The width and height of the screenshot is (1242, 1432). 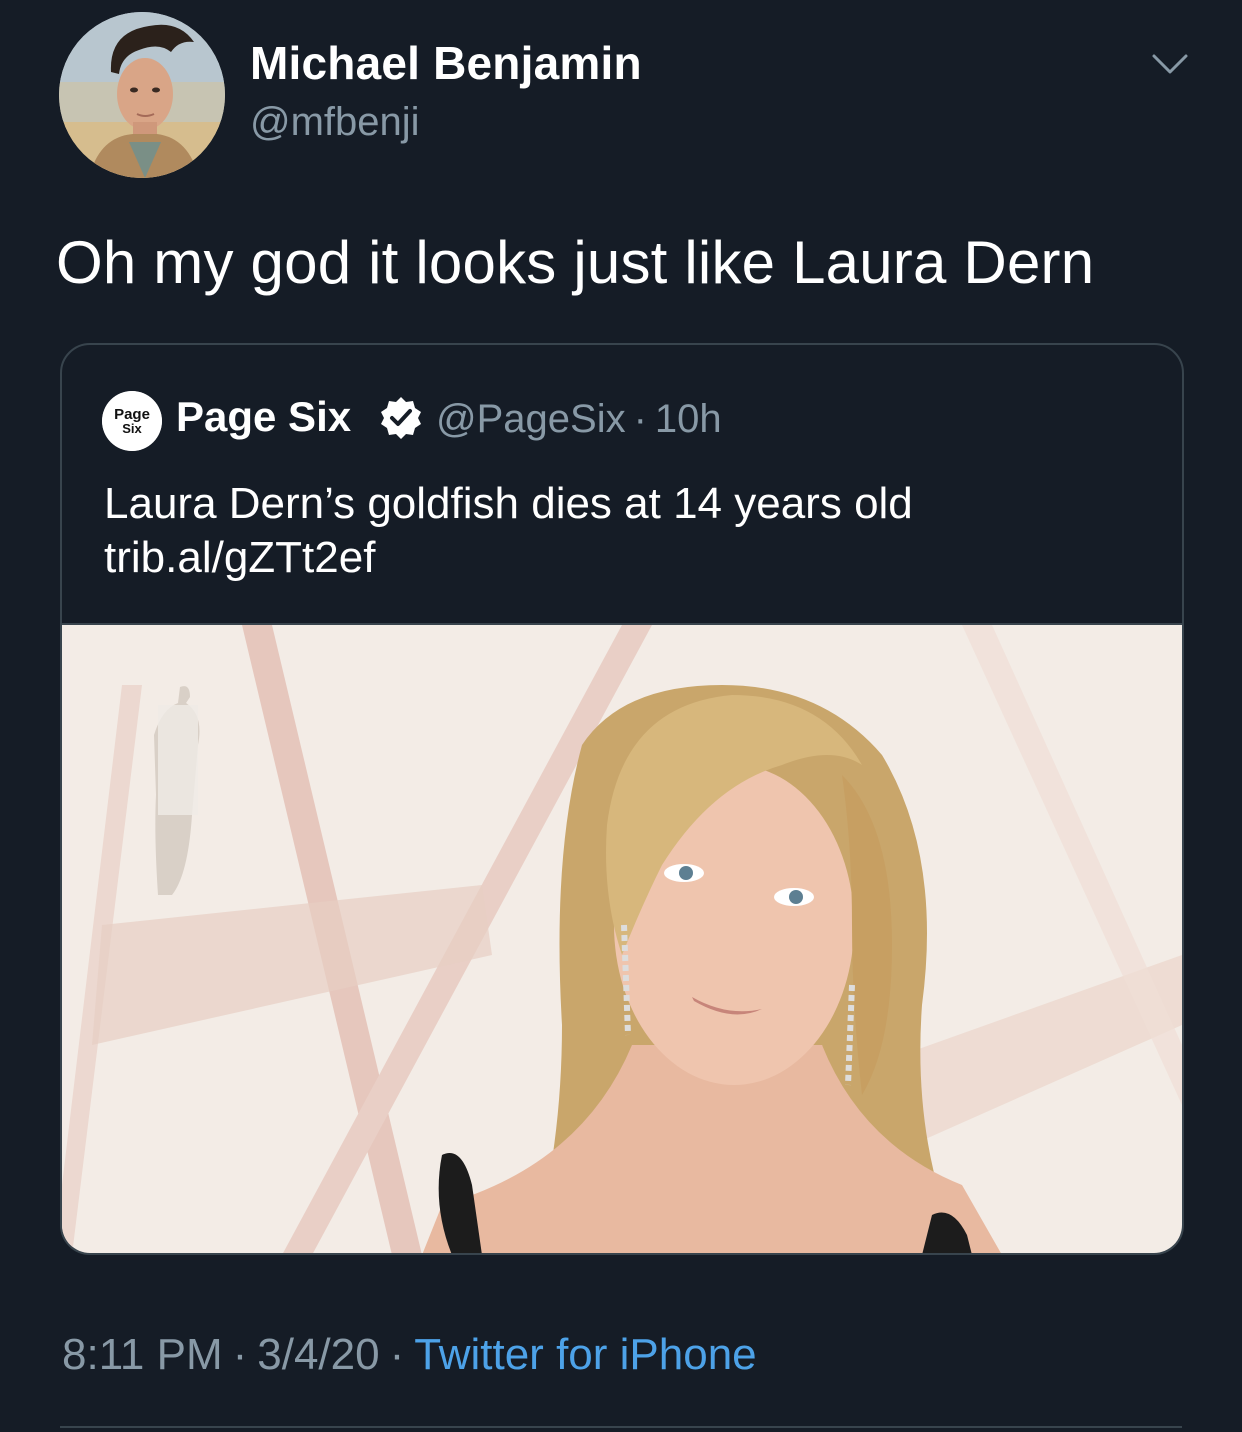 I want to click on divider, so click(x=621, y=1427).